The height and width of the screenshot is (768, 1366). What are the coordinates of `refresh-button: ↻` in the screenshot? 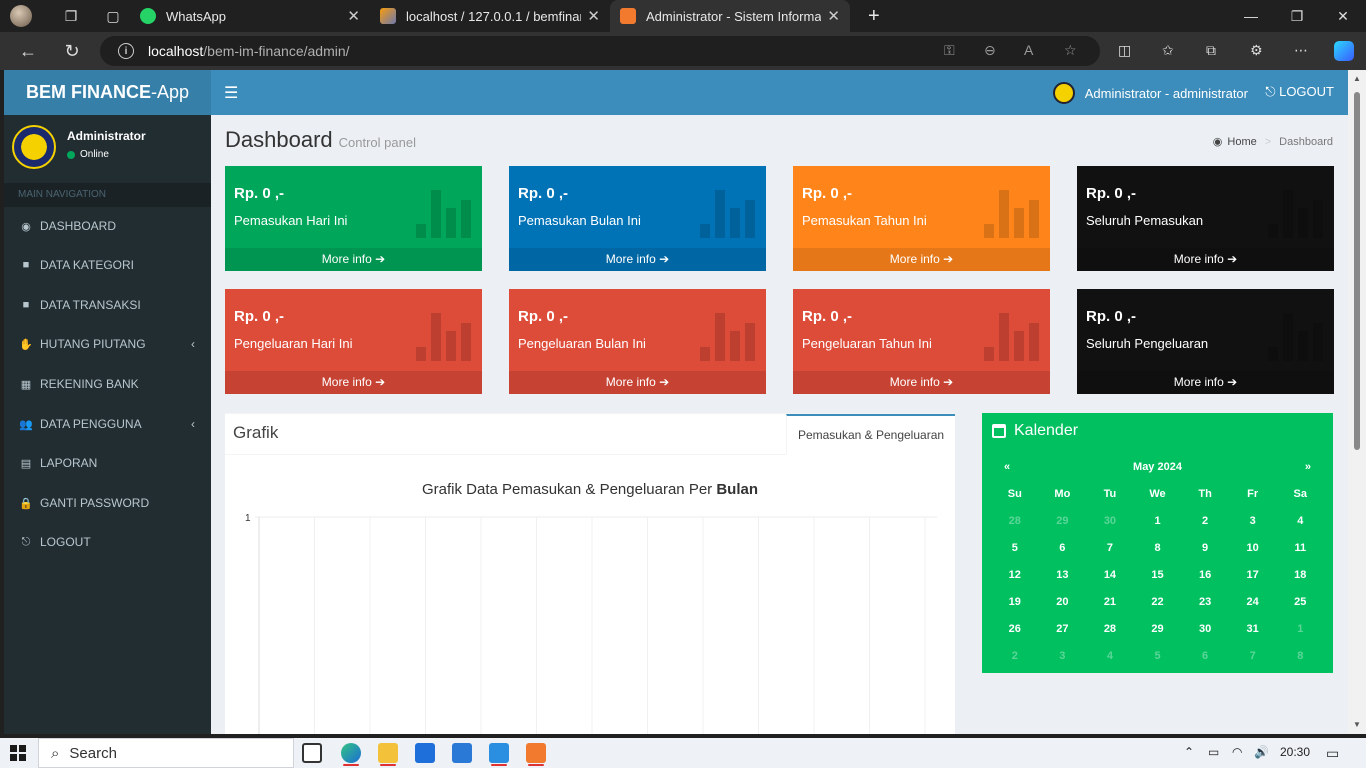 It's located at (72, 51).